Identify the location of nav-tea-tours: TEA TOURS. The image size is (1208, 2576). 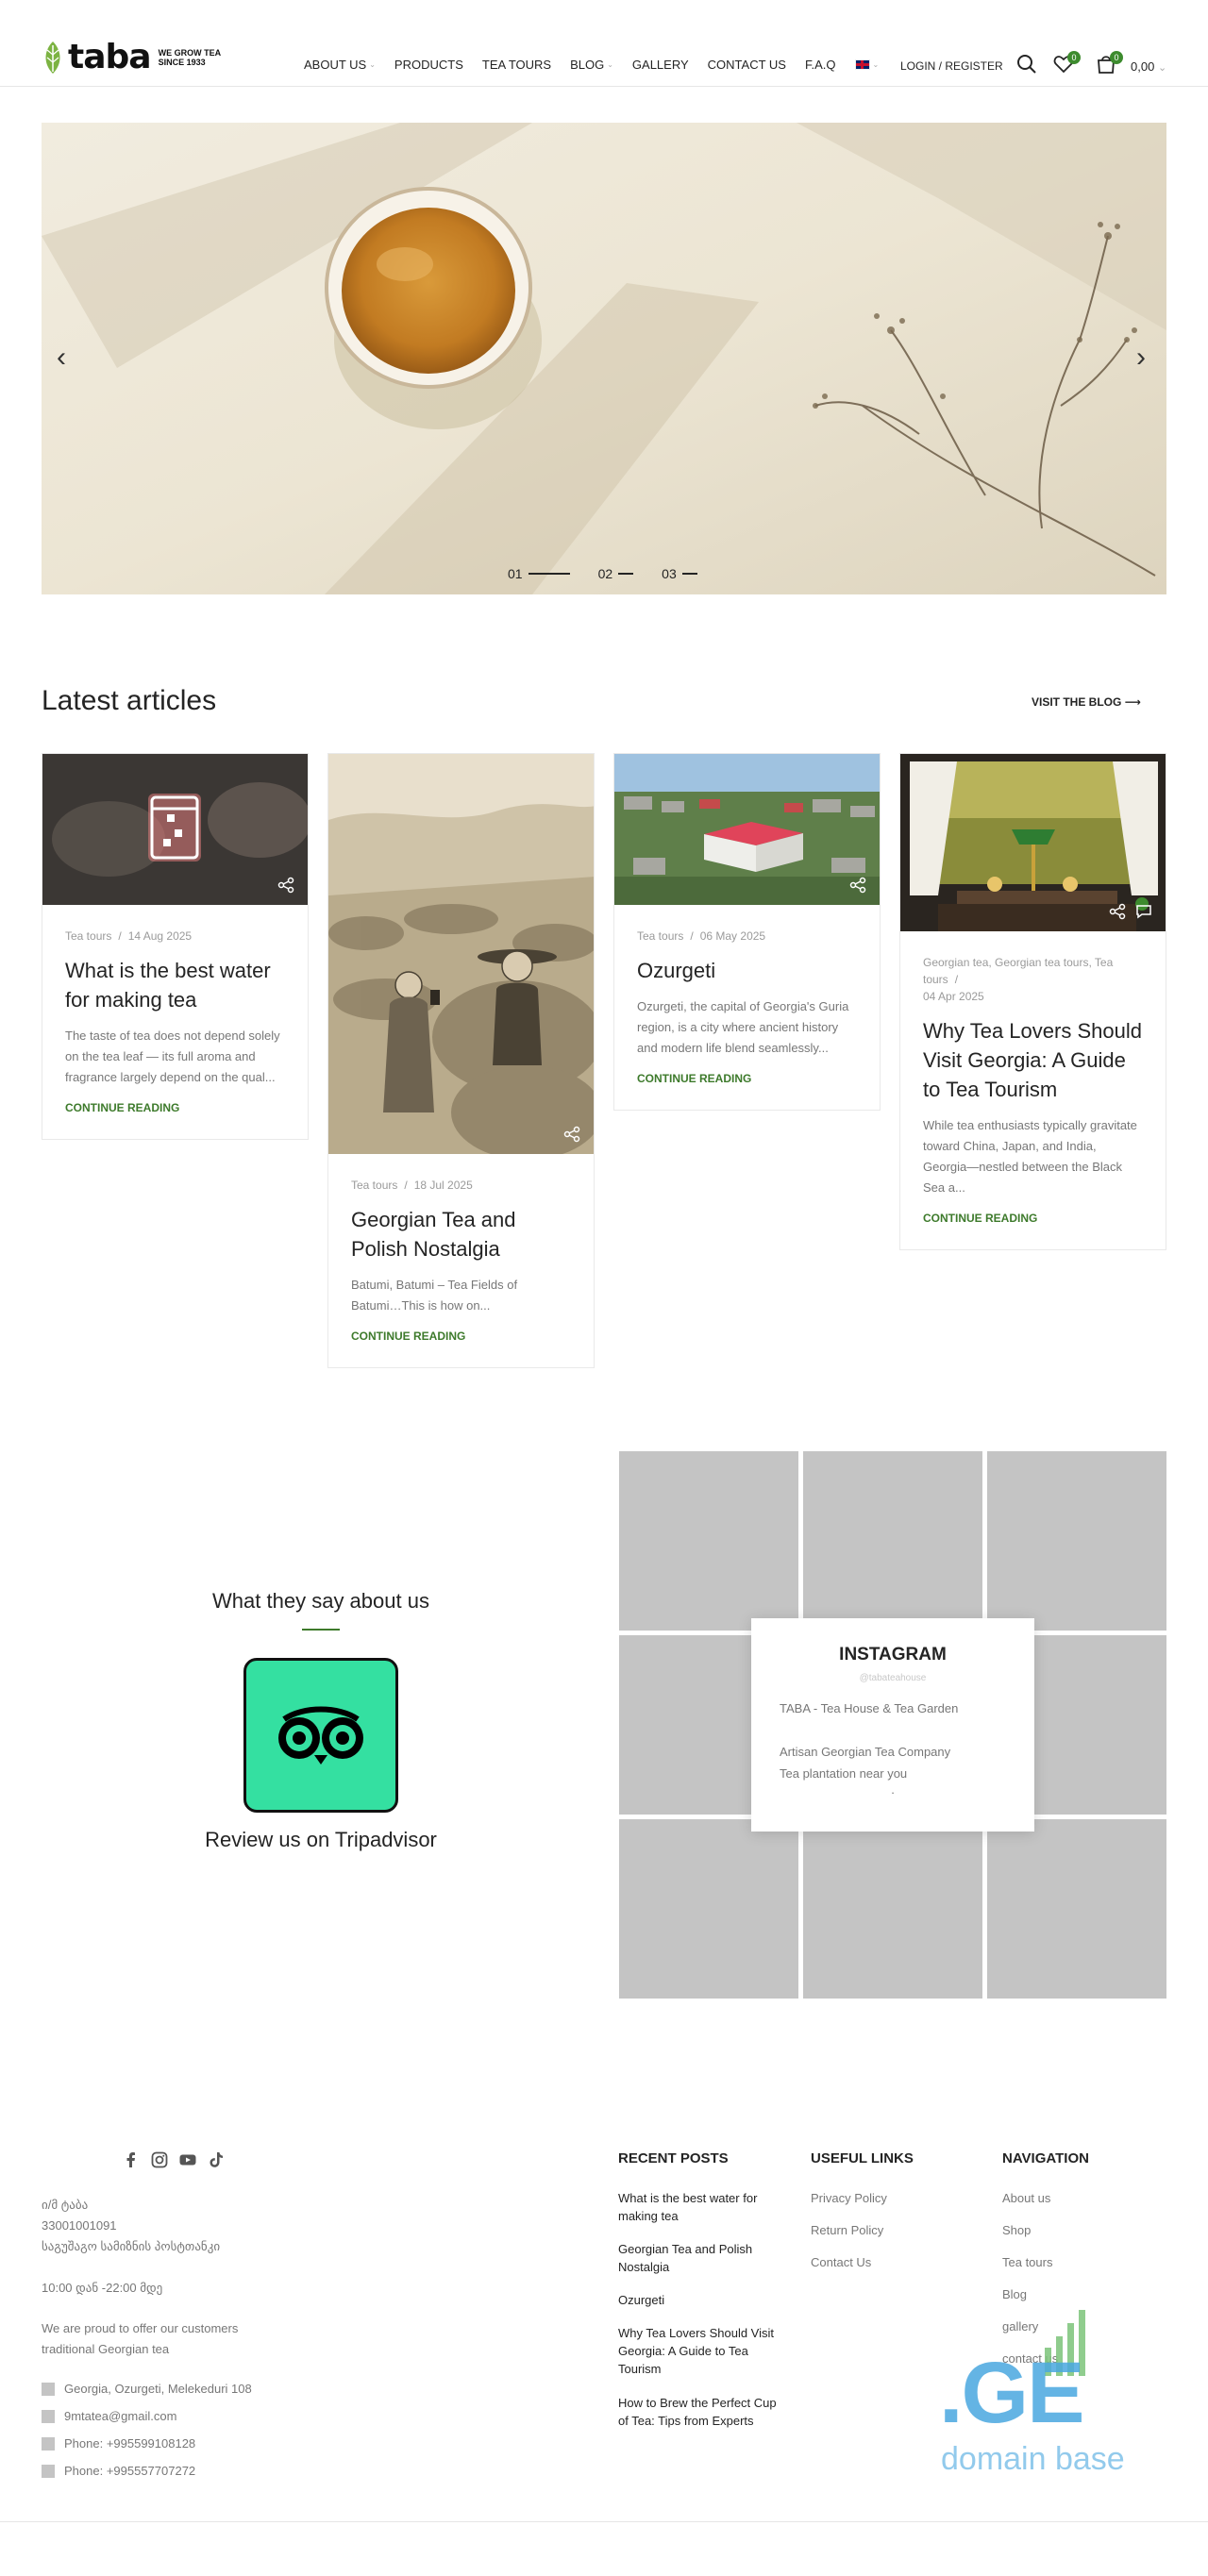
(516, 65).